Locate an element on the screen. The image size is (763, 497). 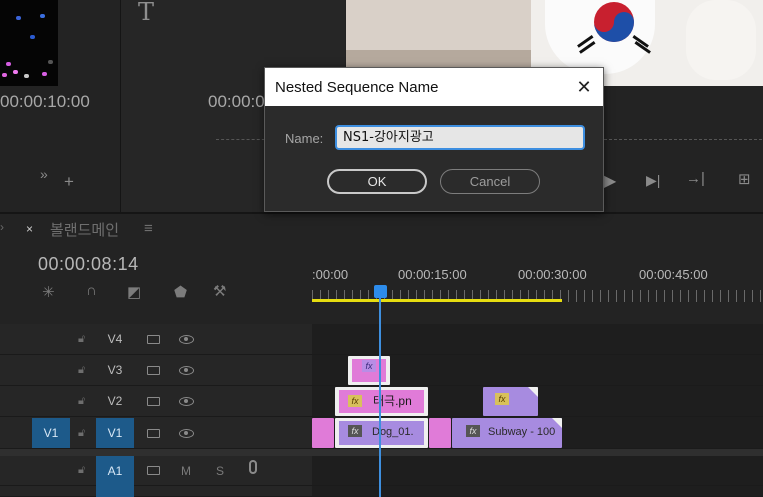
nest-sequence-icon: ✳ is located at coordinates (48, 292).